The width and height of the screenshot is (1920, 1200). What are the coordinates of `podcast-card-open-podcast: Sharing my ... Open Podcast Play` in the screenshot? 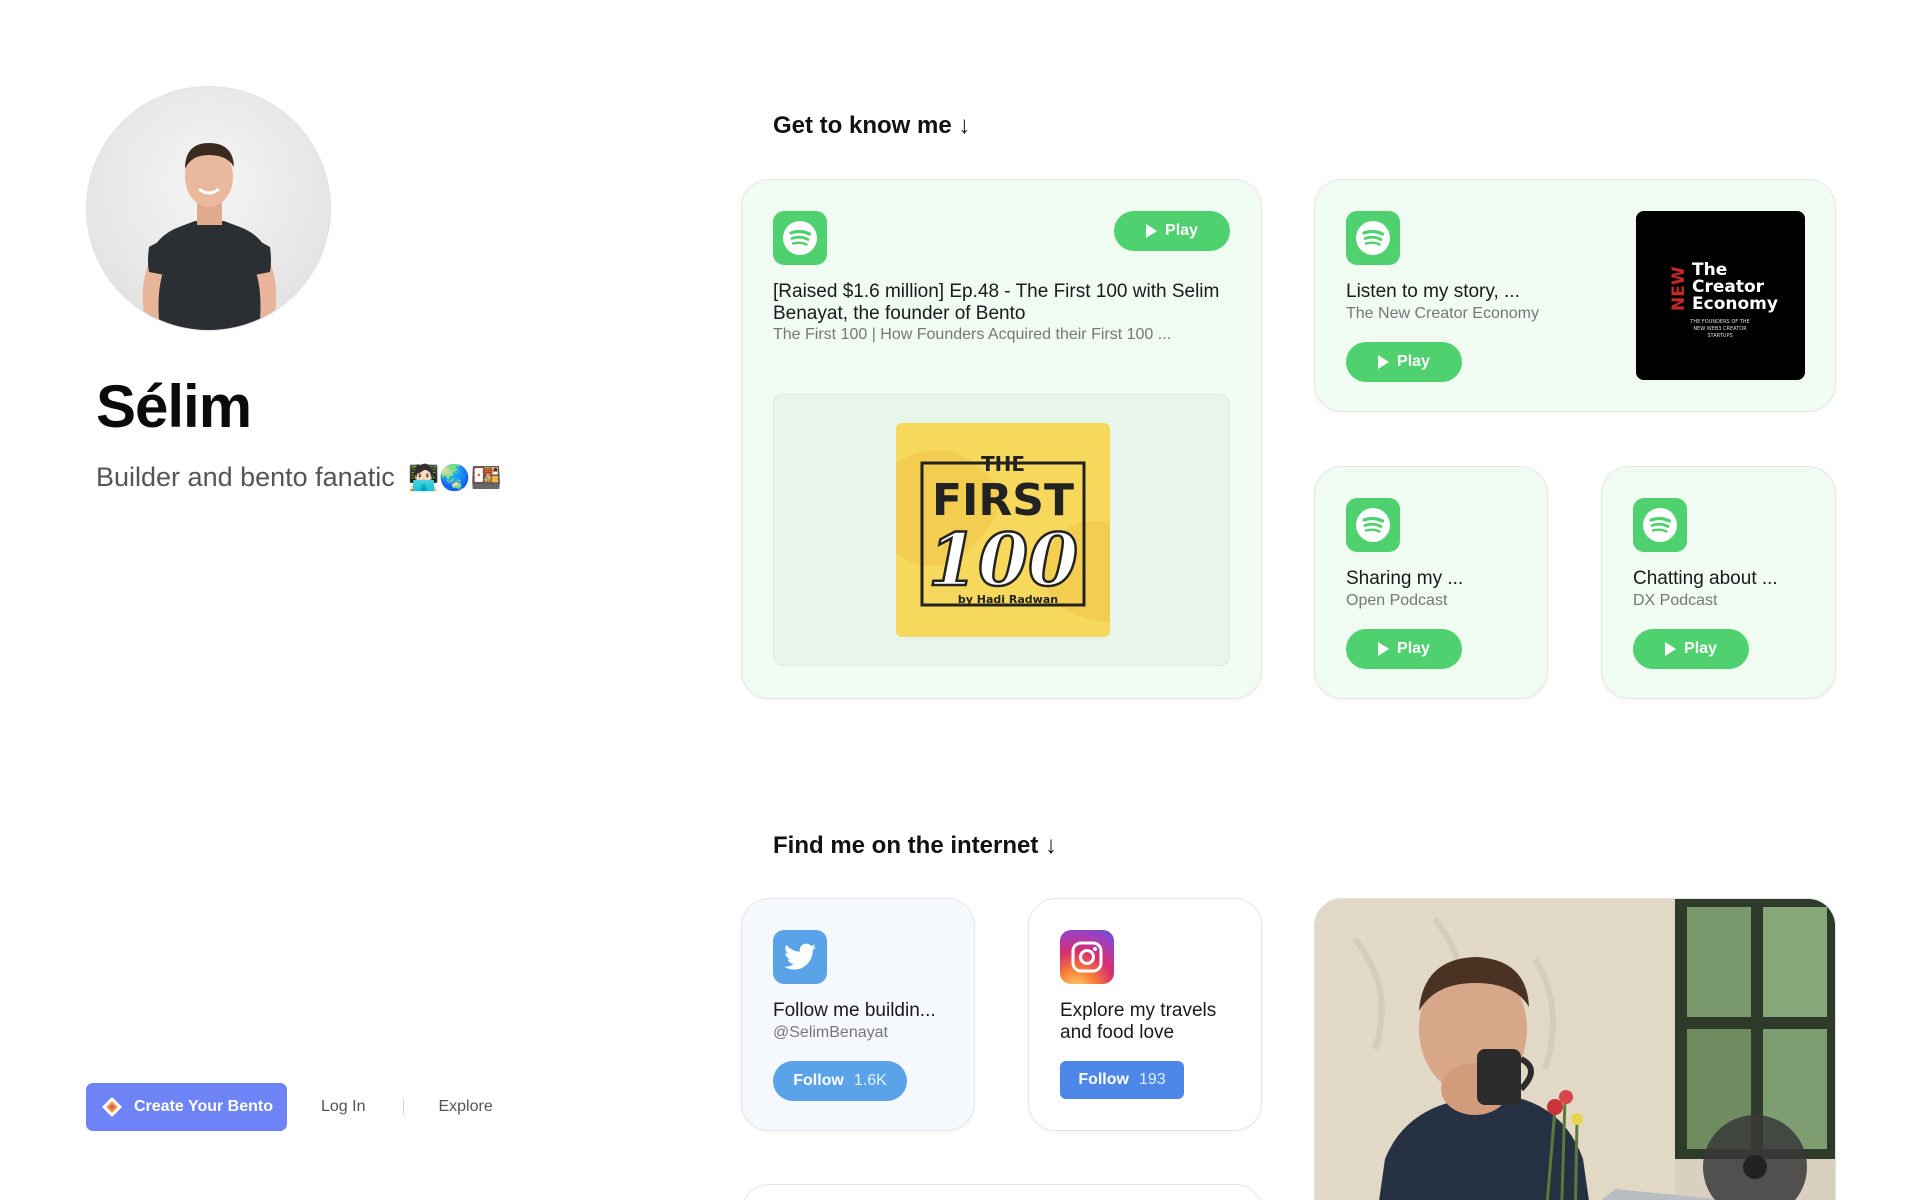 It's located at (1431, 582).